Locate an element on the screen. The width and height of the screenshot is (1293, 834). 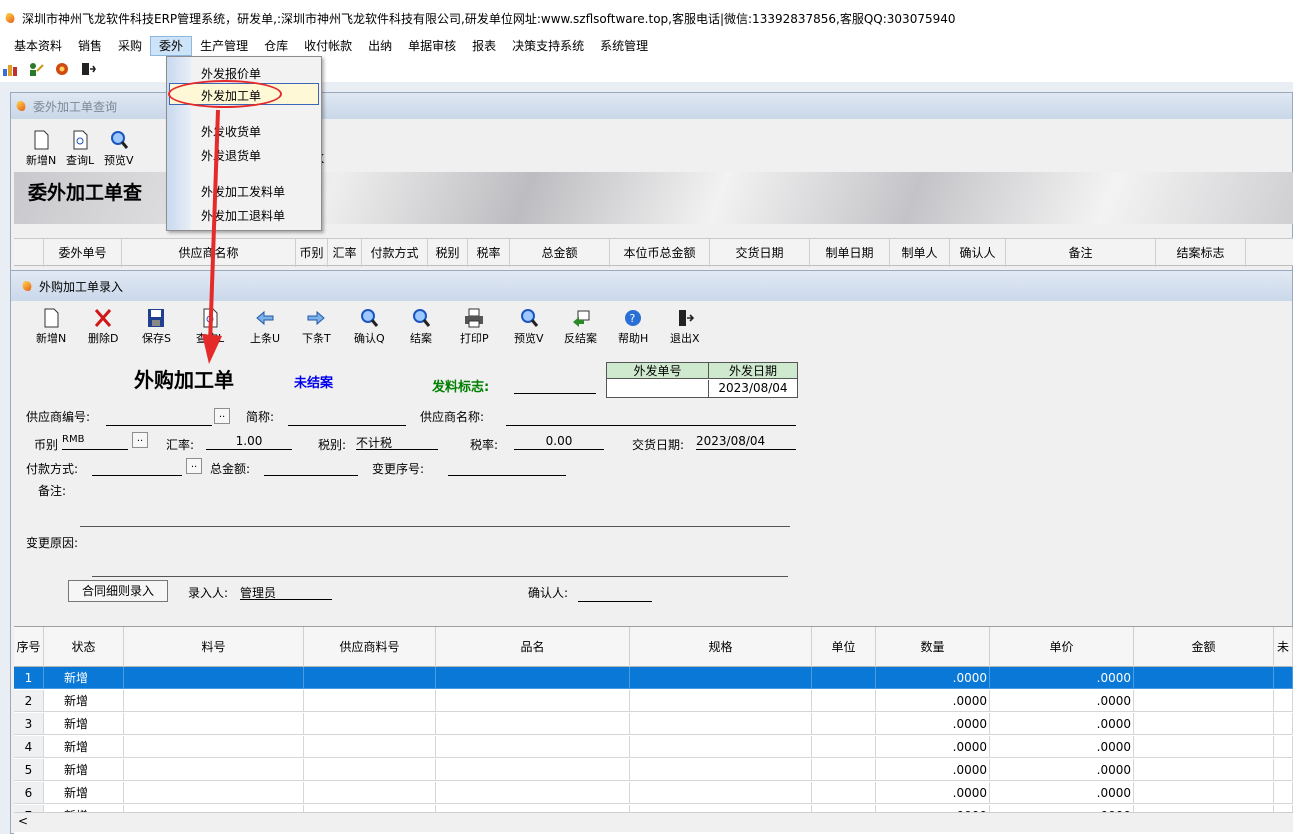
query-col-confirmer: 确认人 is located at coordinates (978, 253).